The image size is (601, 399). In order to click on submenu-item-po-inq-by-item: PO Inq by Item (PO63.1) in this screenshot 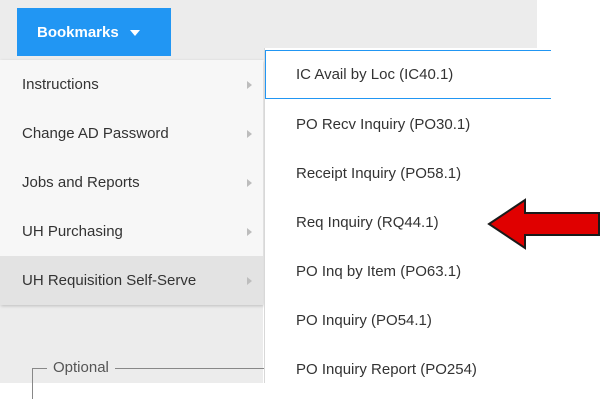, I will do `click(433, 271)`.